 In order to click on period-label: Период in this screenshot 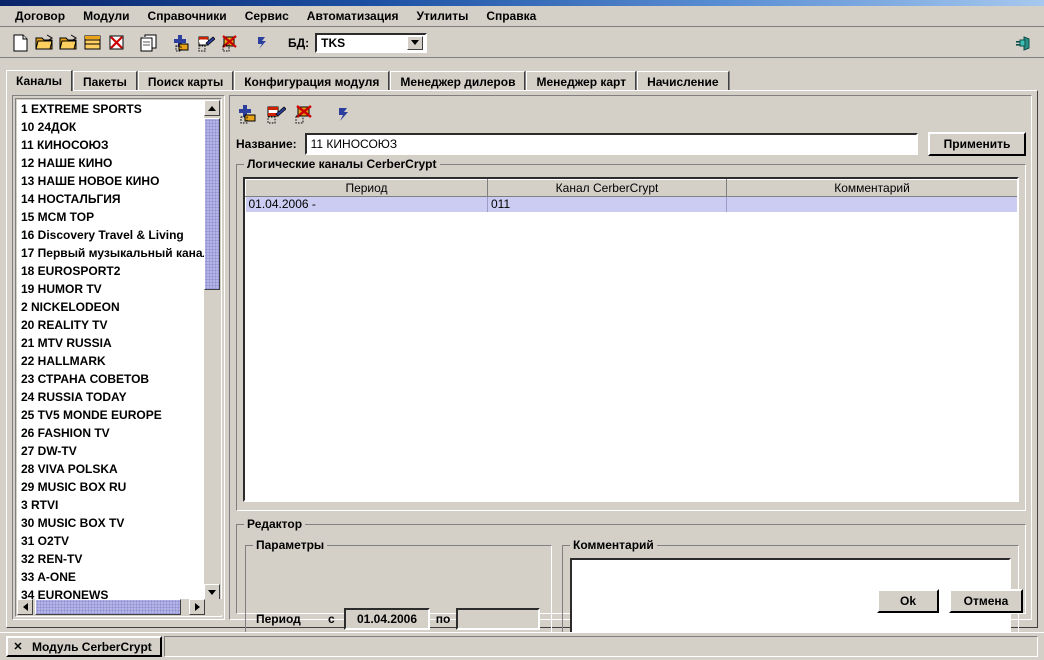, I will do `click(278, 619)`.